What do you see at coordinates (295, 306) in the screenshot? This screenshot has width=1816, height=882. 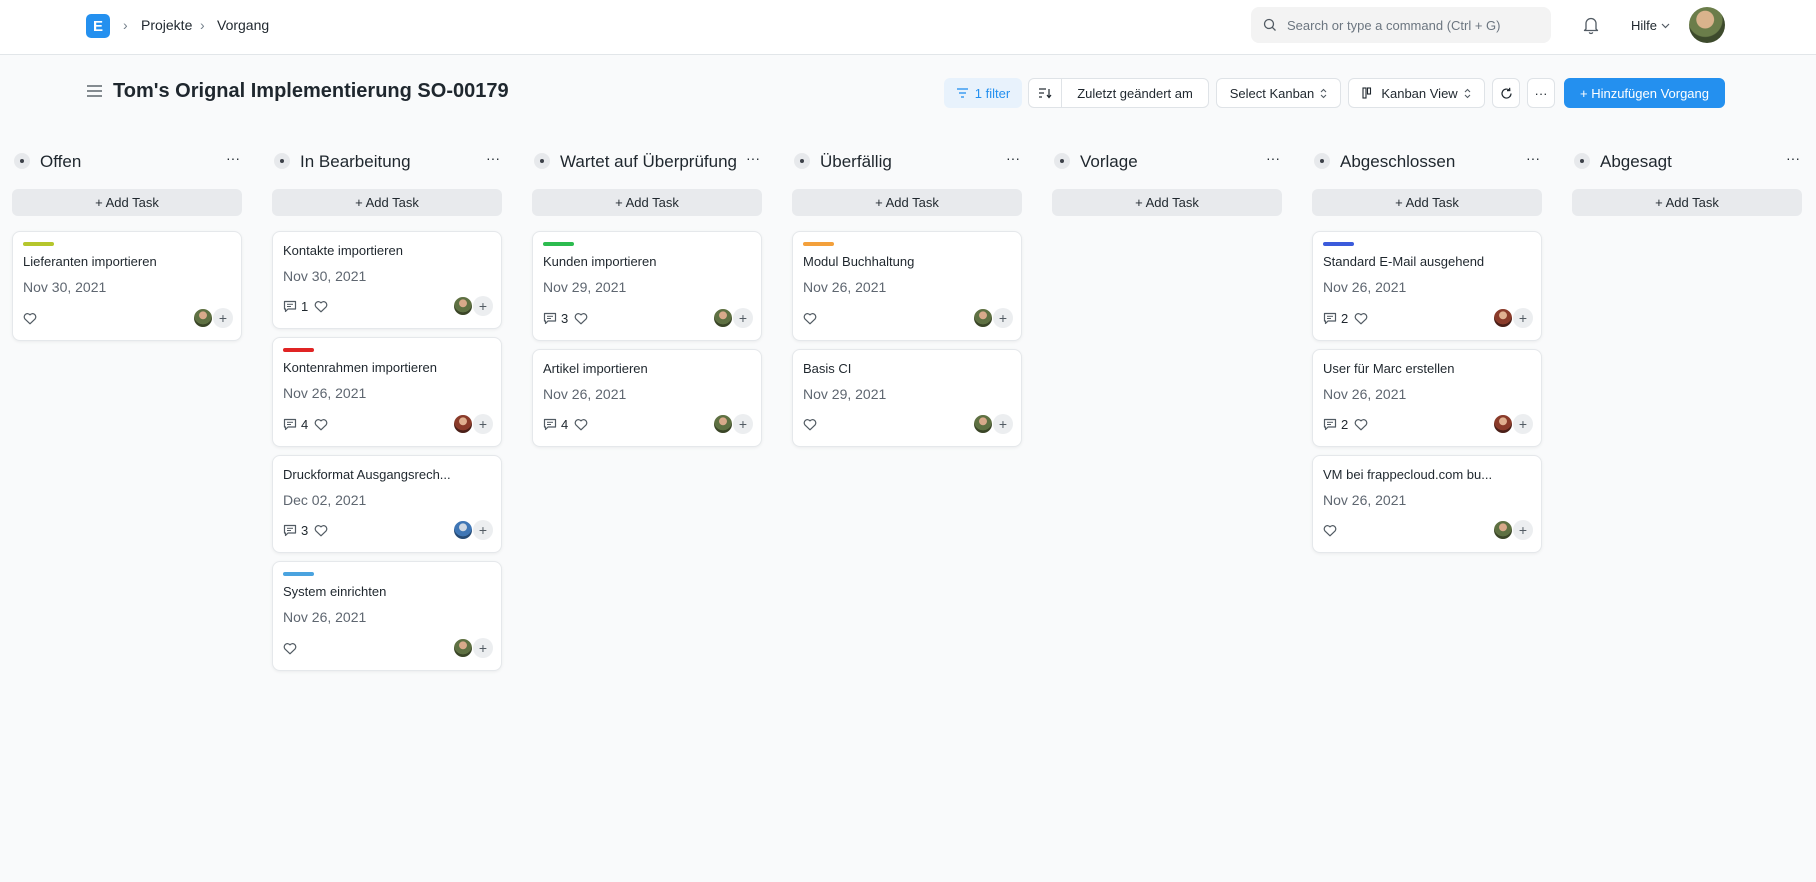 I see `comment-count: 1` at bounding box center [295, 306].